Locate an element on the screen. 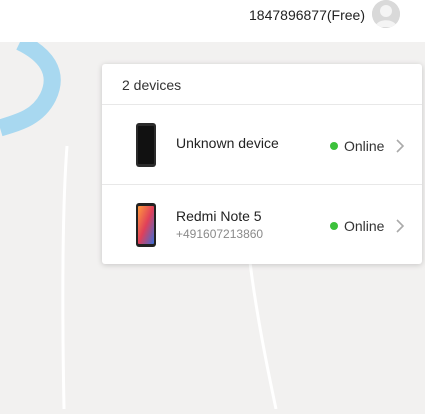 The image size is (425, 414). device-row-redmi-note-5: Redmi Note 5 +491607213860 Online is located at coordinates (262, 225).